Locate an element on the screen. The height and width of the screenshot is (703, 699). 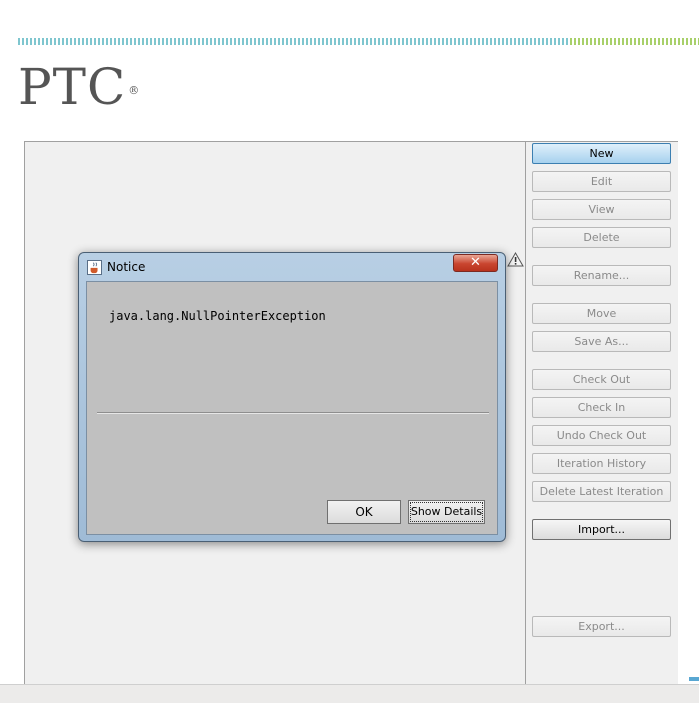
error-message: java.lang.NullPointerException is located at coordinates (217, 316).